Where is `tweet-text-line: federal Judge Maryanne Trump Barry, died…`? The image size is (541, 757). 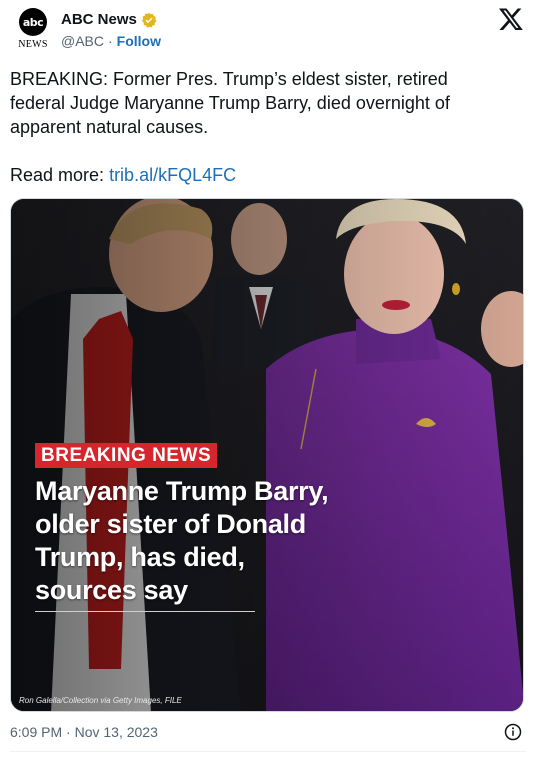
tweet-text-line: federal Judge Maryanne Trump Barry, died… is located at coordinates (230, 103).